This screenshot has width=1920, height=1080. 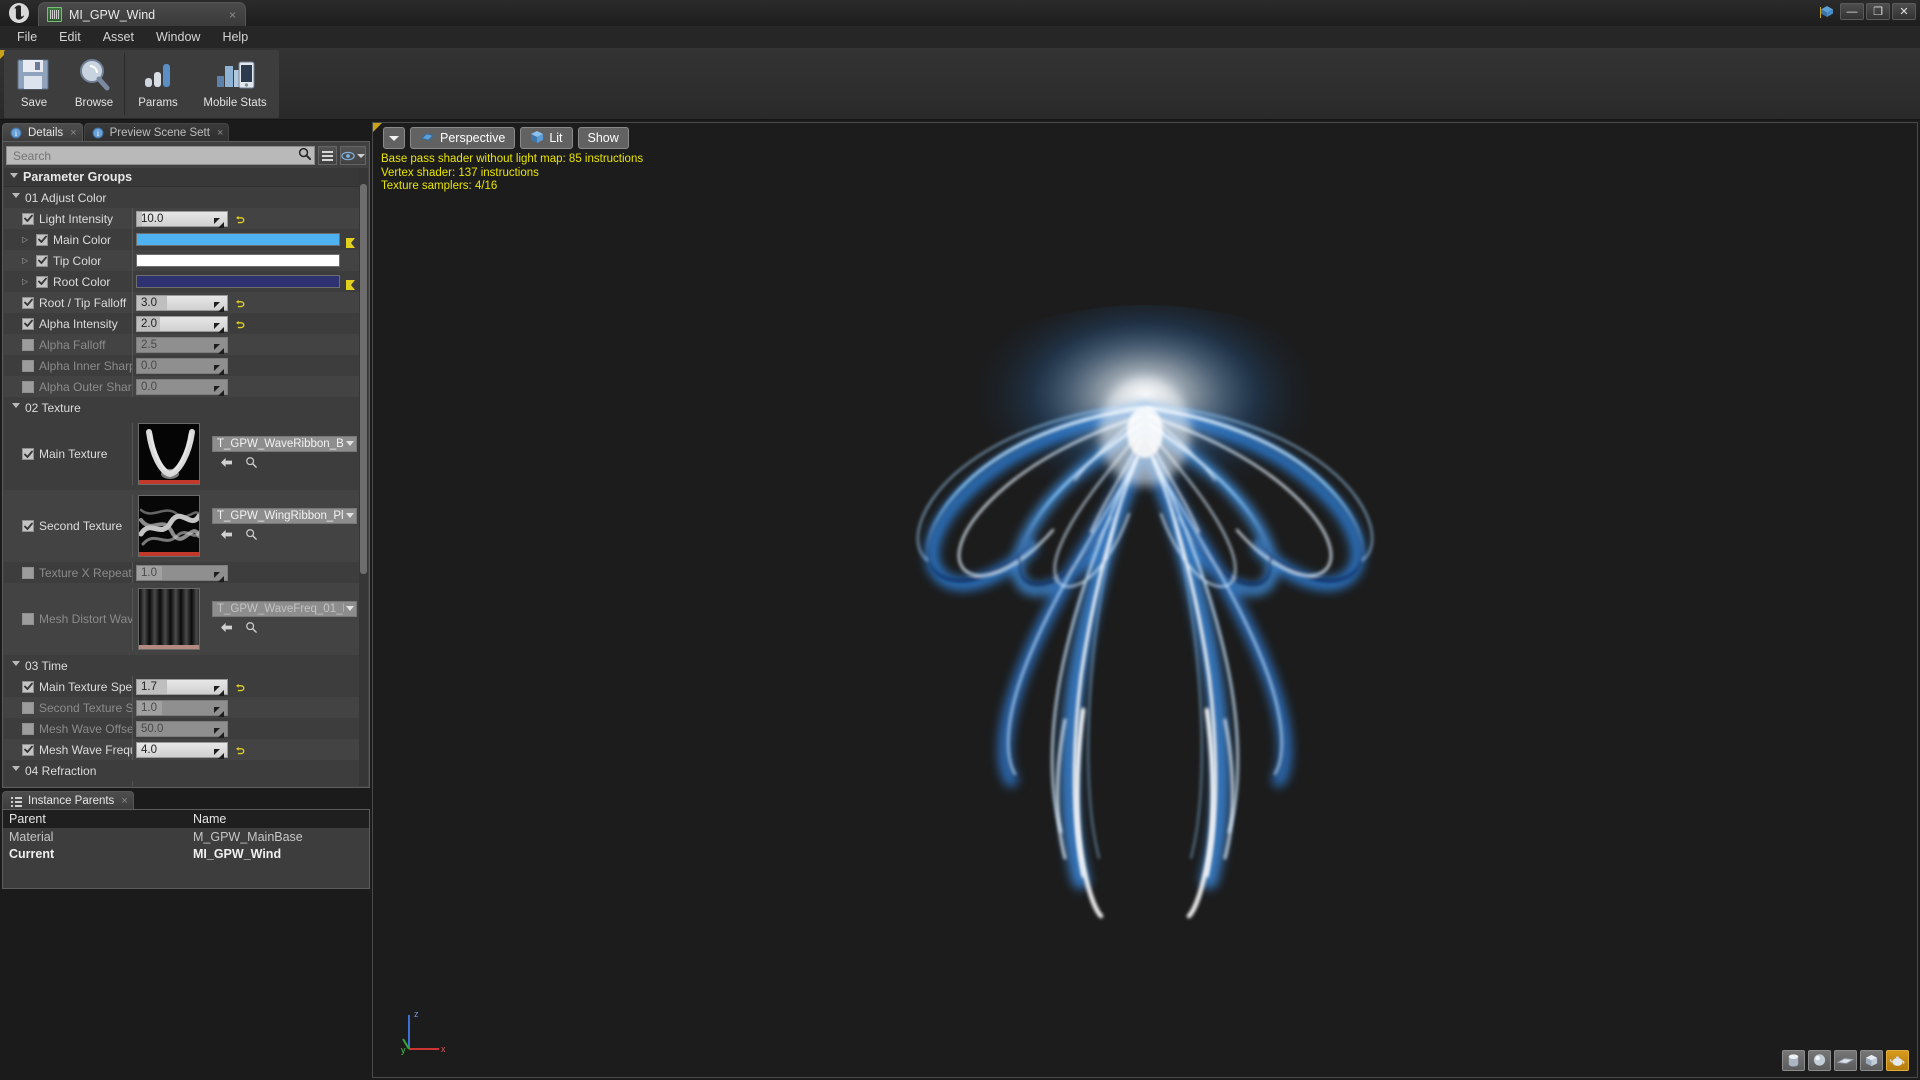 I want to click on save-button: Save, so click(x=34, y=83).